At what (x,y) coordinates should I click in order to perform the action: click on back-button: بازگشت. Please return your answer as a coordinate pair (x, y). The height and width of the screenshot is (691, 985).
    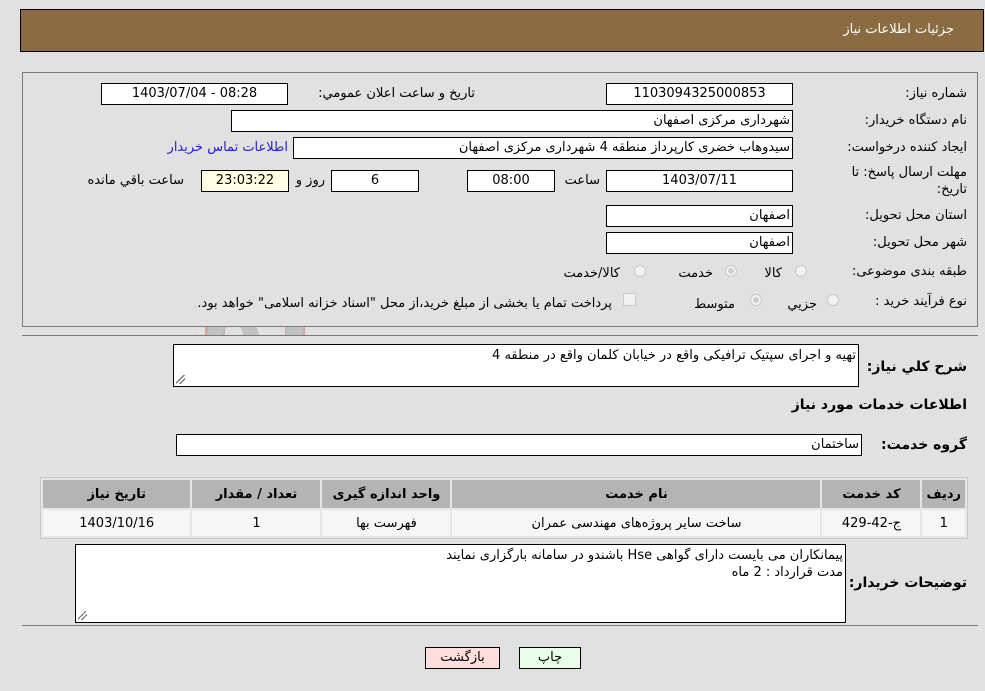
    Looking at the image, I should click on (462, 658).